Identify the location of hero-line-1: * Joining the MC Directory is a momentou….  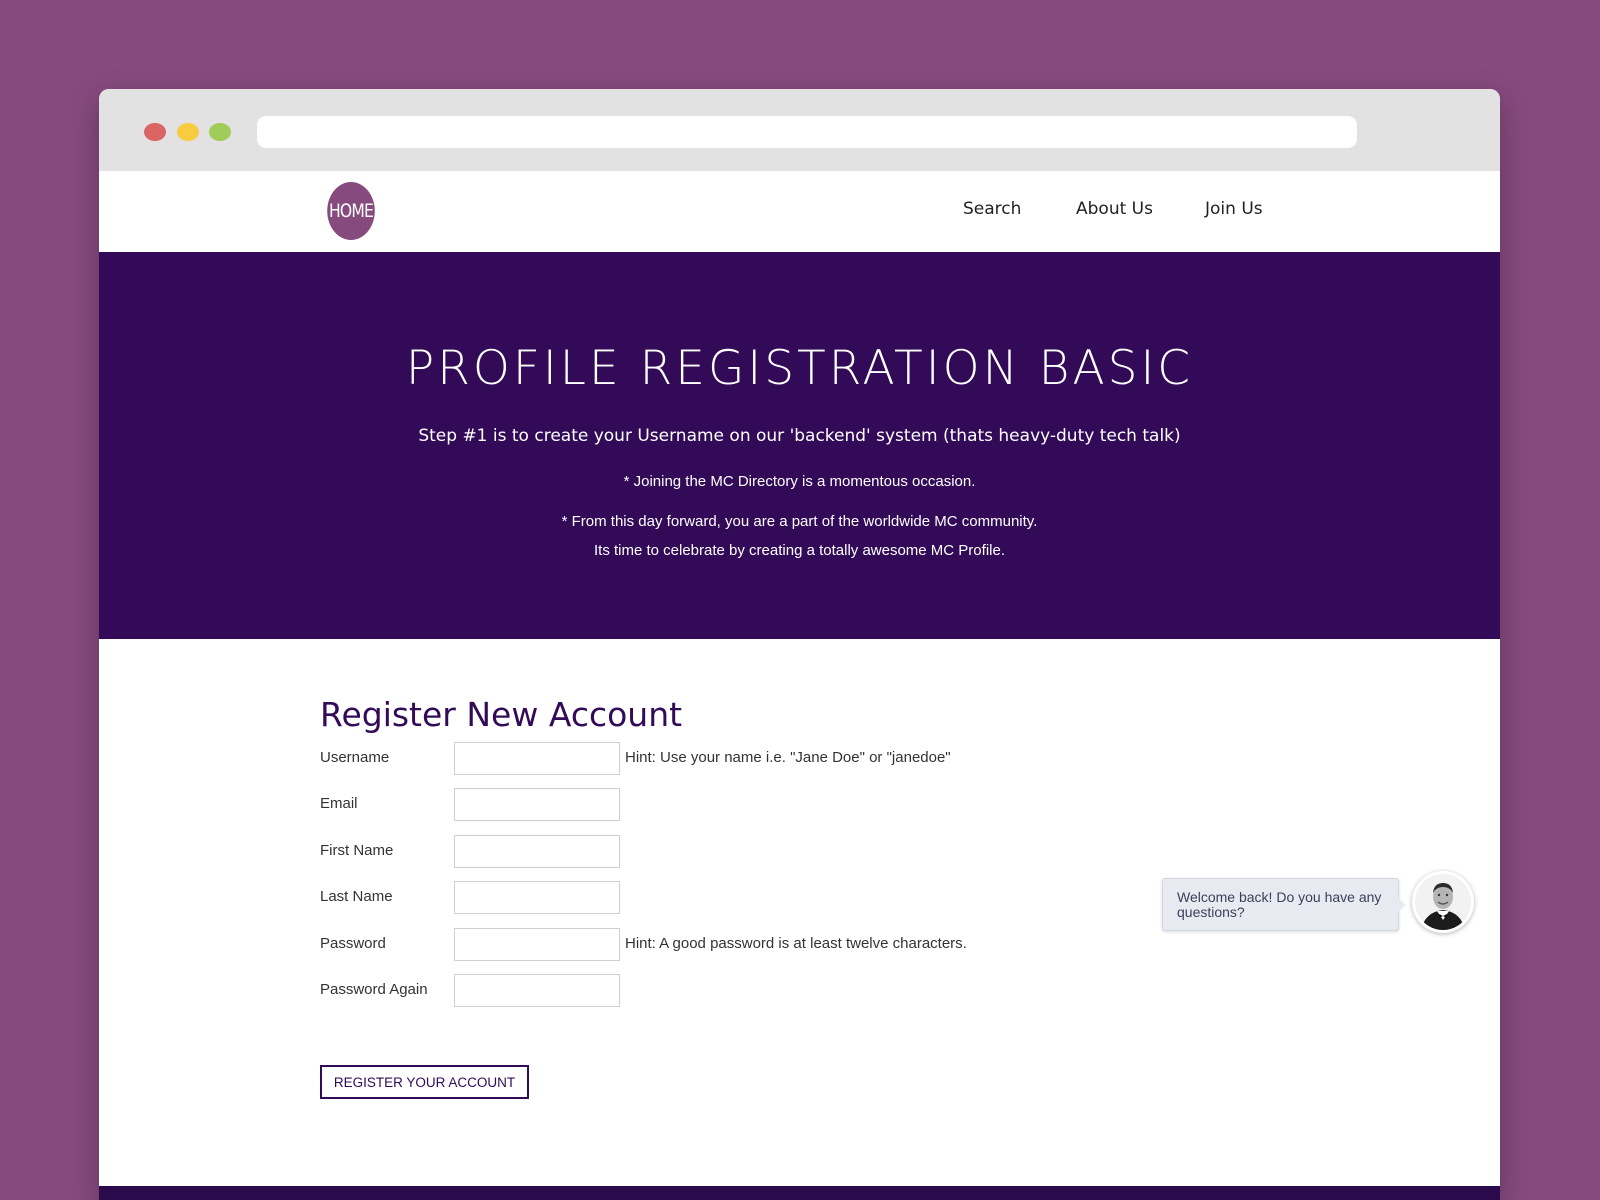
(799, 481).